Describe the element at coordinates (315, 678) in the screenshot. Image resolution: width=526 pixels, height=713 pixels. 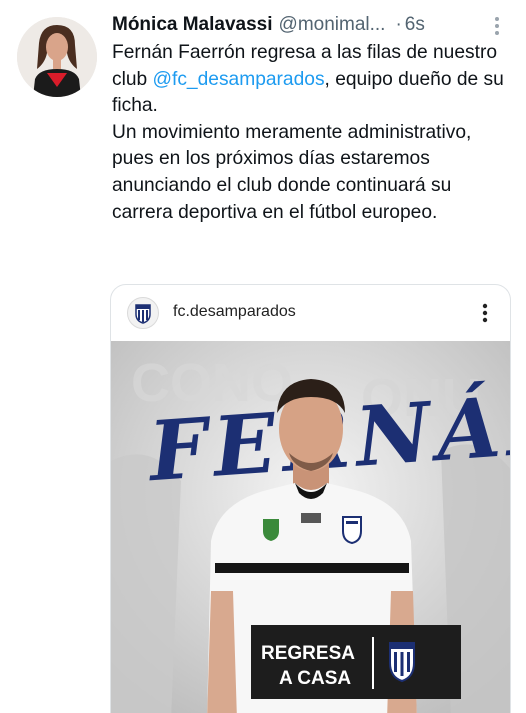
I see `poster-banner-line-2: A CASA` at that location.